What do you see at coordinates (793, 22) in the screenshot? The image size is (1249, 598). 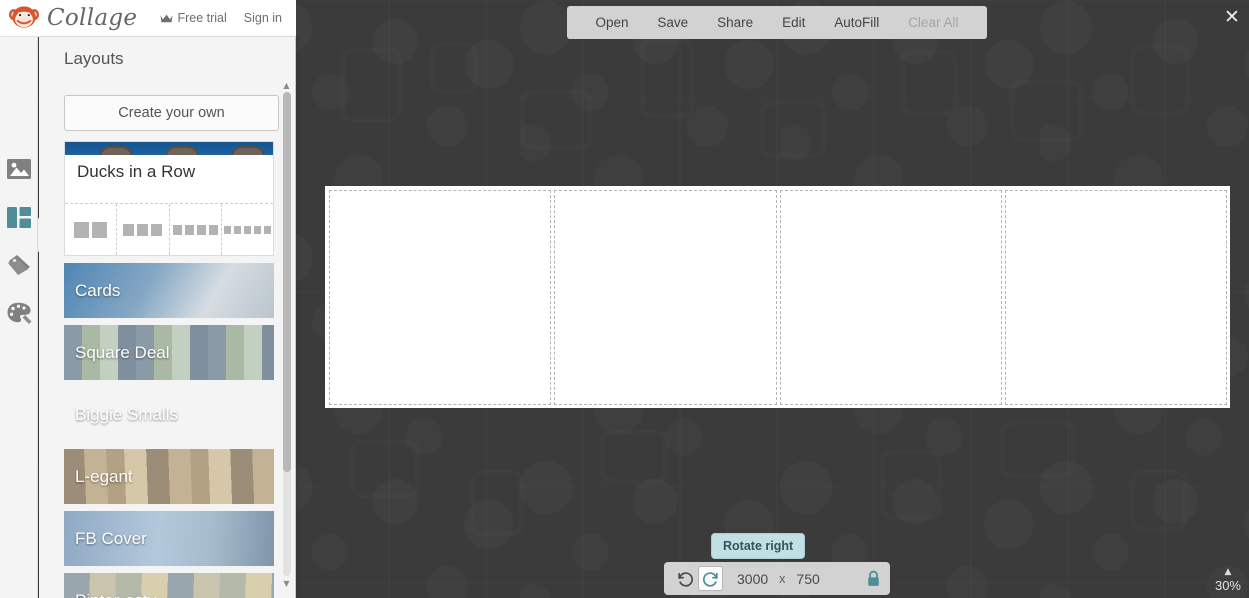 I see `edit-button: Edit` at bounding box center [793, 22].